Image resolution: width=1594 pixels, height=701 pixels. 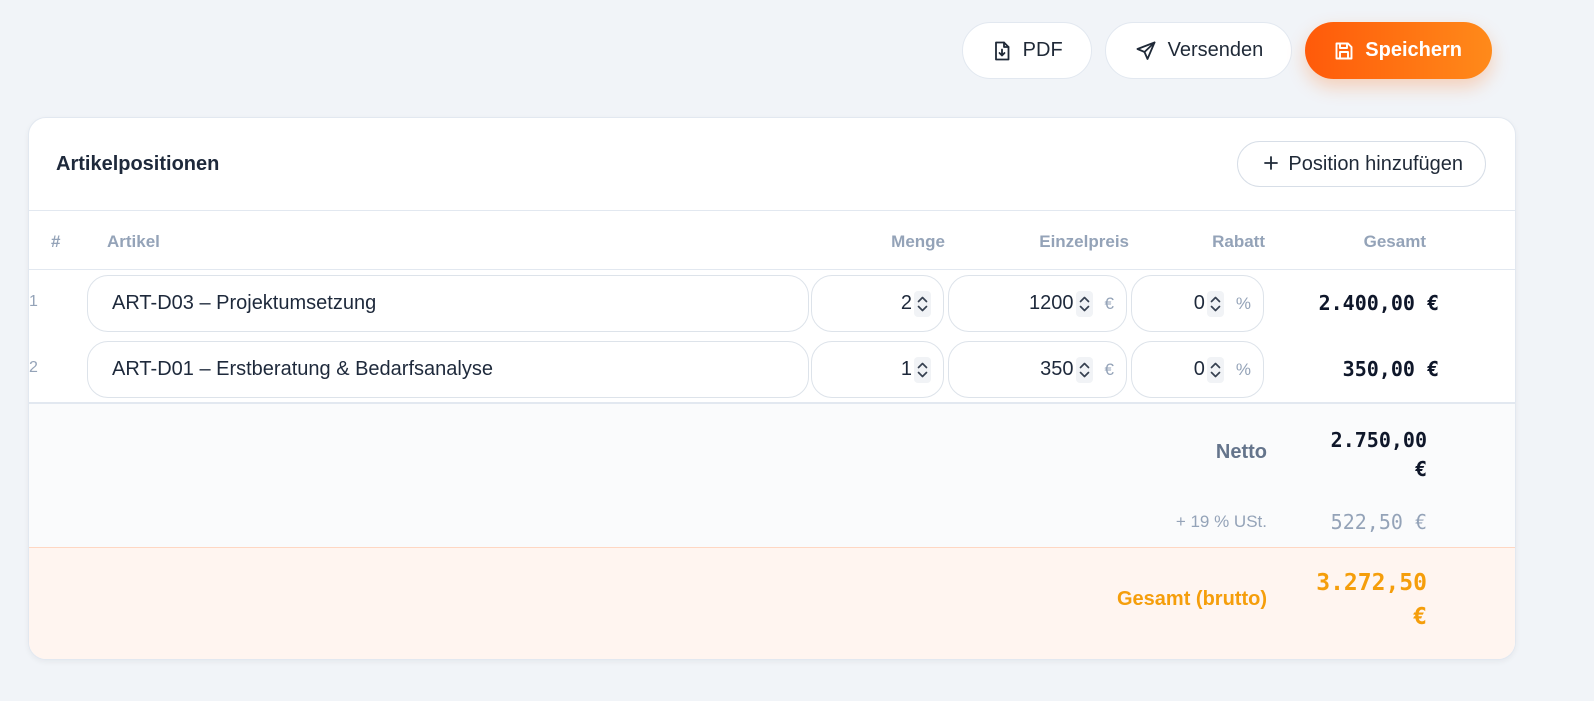 What do you see at coordinates (1378, 440) in the screenshot?
I see `net-value-amount: 2.750,00` at bounding box center [1378, 440].